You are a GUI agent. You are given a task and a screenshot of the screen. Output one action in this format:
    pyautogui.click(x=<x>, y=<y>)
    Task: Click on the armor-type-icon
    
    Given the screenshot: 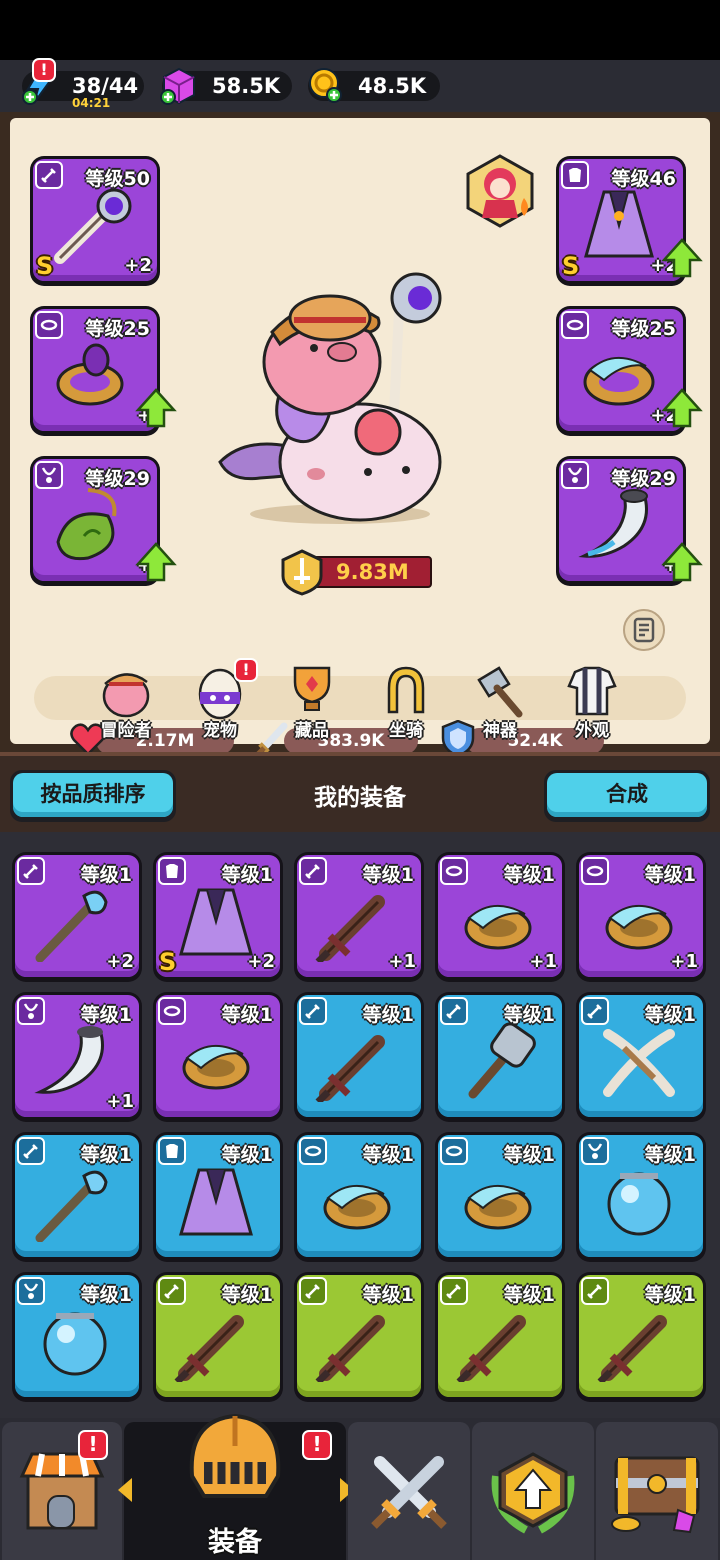 What is the action you would take?
    pyautogui.click(x=172, y=1151)
    